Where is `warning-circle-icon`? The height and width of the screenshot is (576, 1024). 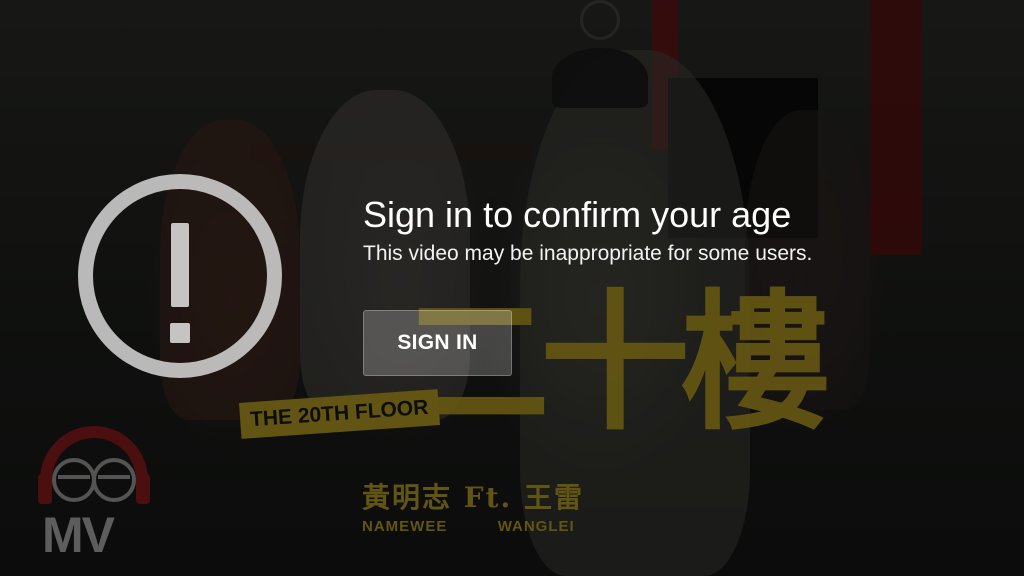
warning-circle-icon is located at coordinates (180, 276).